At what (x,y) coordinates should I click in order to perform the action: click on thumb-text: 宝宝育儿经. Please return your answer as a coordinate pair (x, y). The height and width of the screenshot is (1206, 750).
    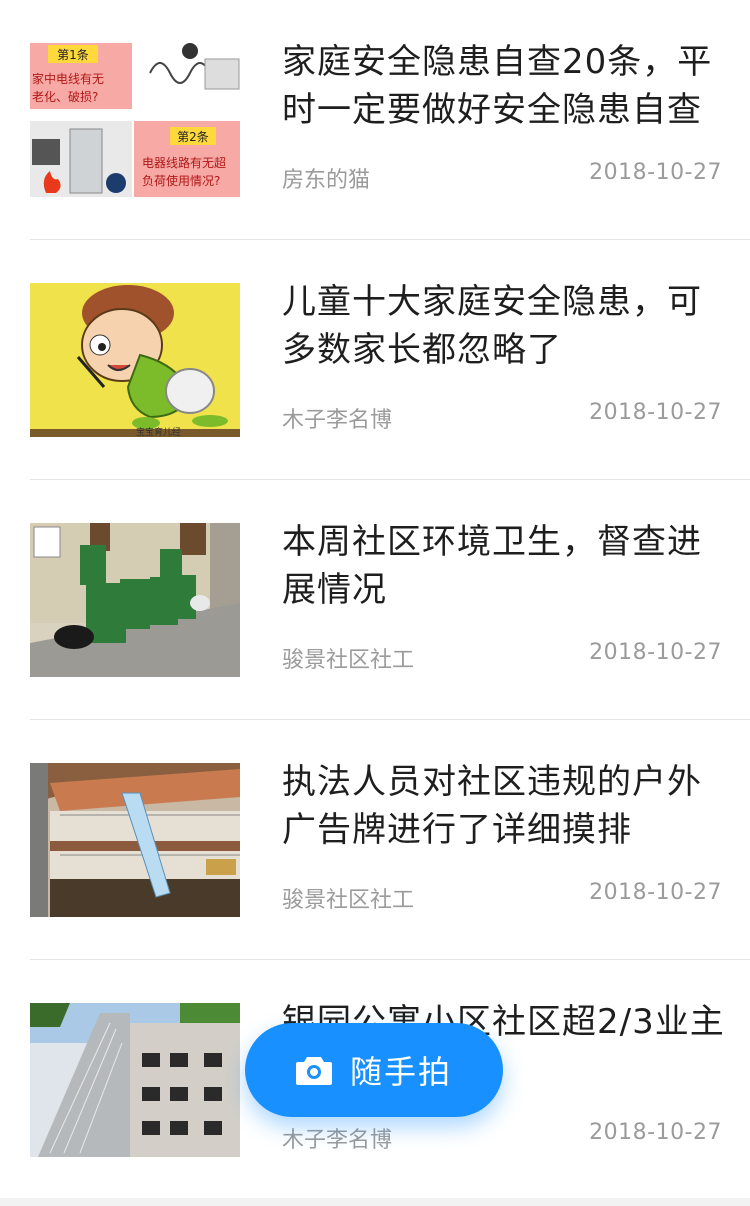
    Looking at the image, I should click on (158, 431).